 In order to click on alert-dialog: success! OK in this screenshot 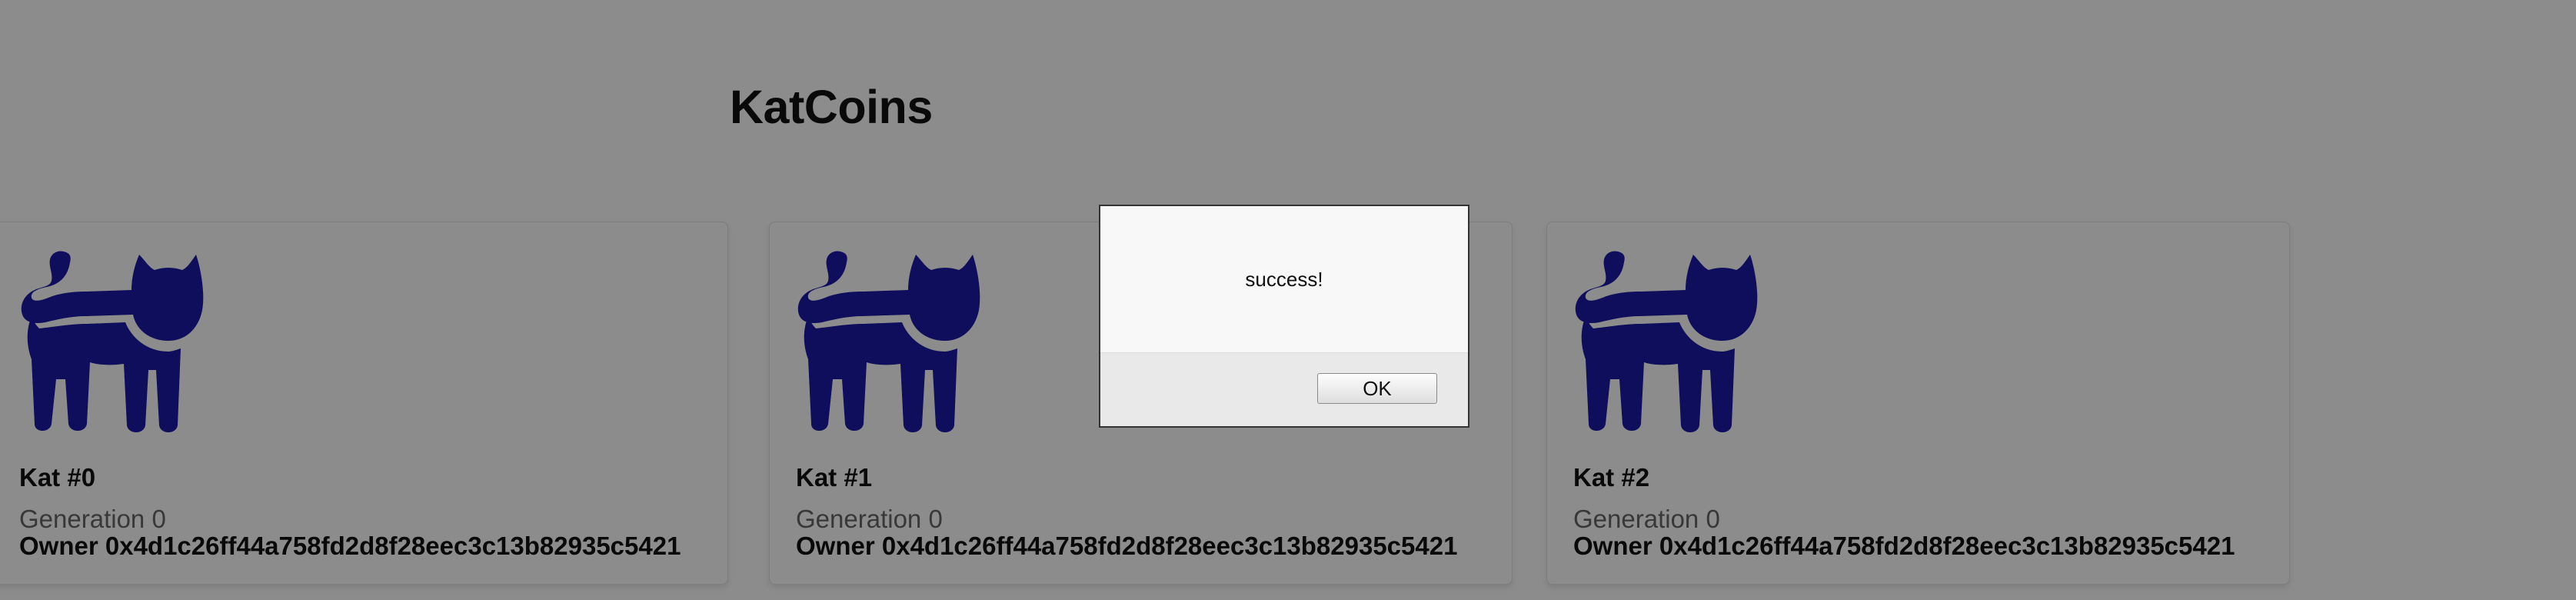, I will do `click(1284, 316)`.